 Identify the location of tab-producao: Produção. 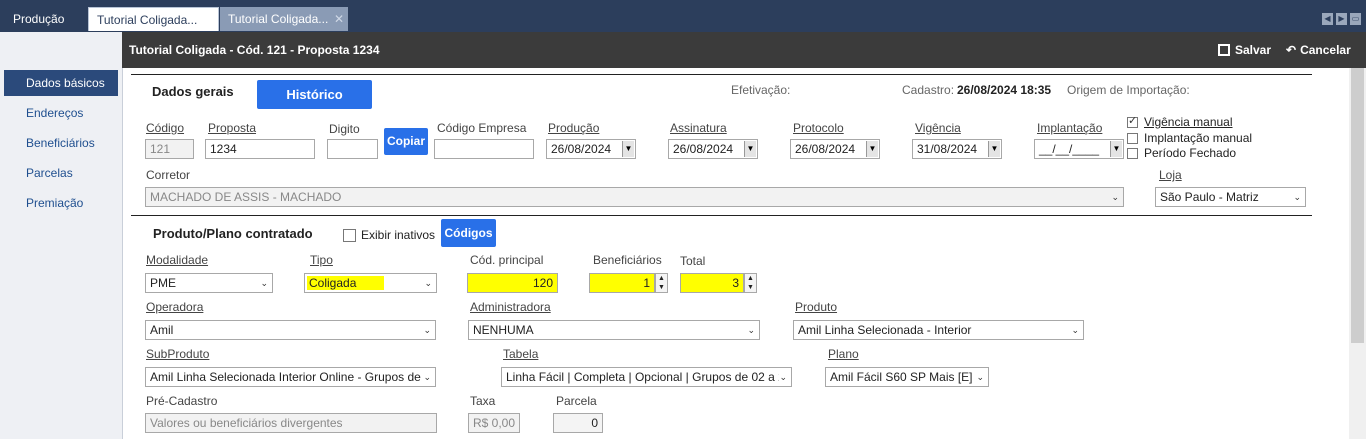
(38, 19).